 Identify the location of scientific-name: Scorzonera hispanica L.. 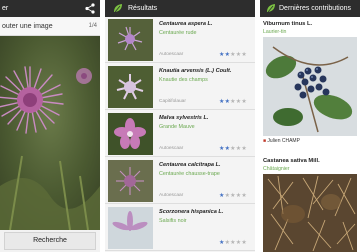
(191, 212).